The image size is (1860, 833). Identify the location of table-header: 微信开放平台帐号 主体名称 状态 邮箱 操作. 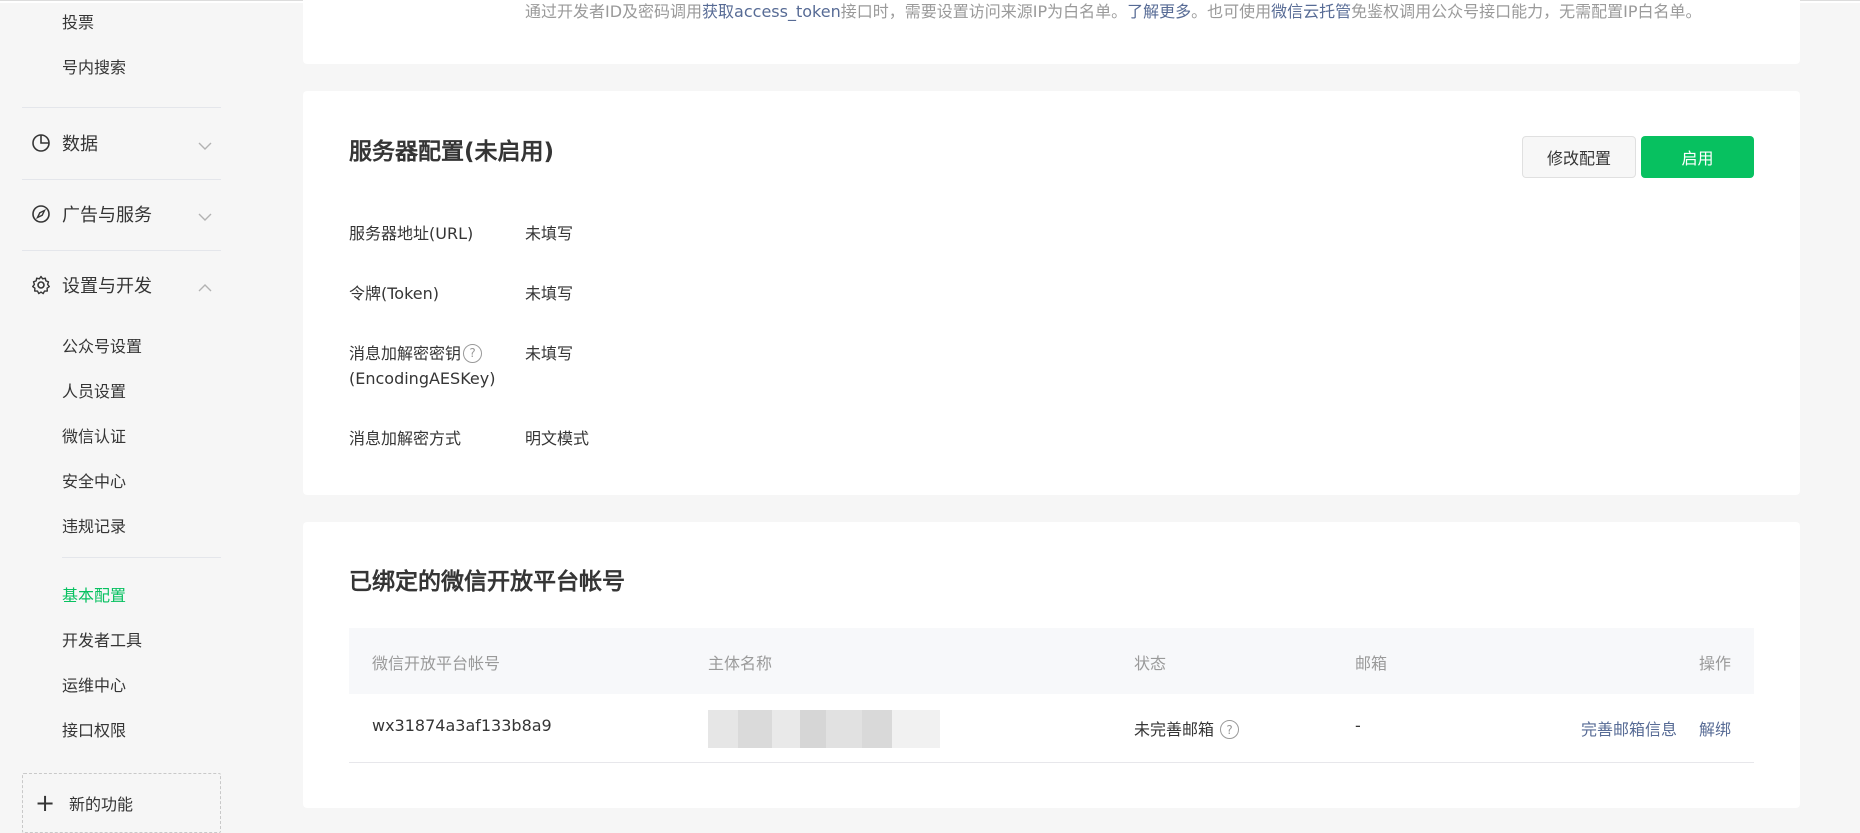
(1051, 661).